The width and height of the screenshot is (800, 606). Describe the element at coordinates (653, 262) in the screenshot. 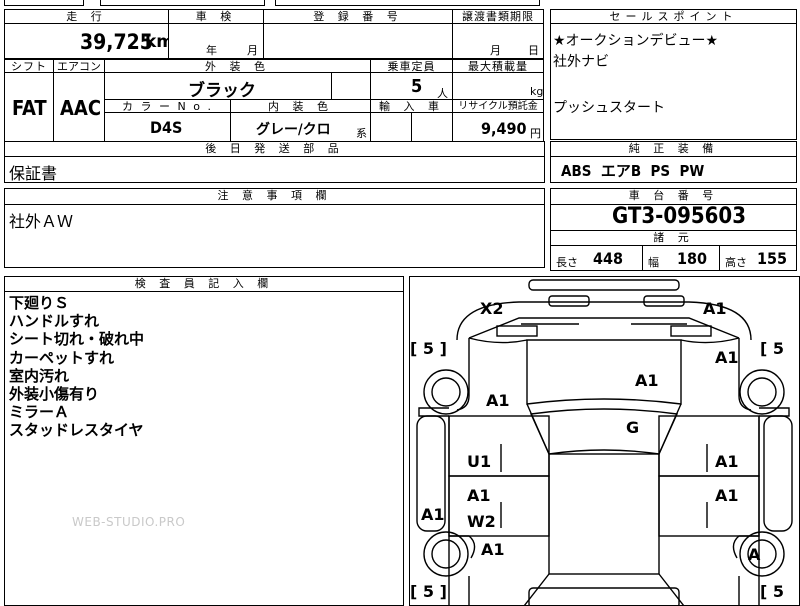

I see `width-label: 幅` at that location.